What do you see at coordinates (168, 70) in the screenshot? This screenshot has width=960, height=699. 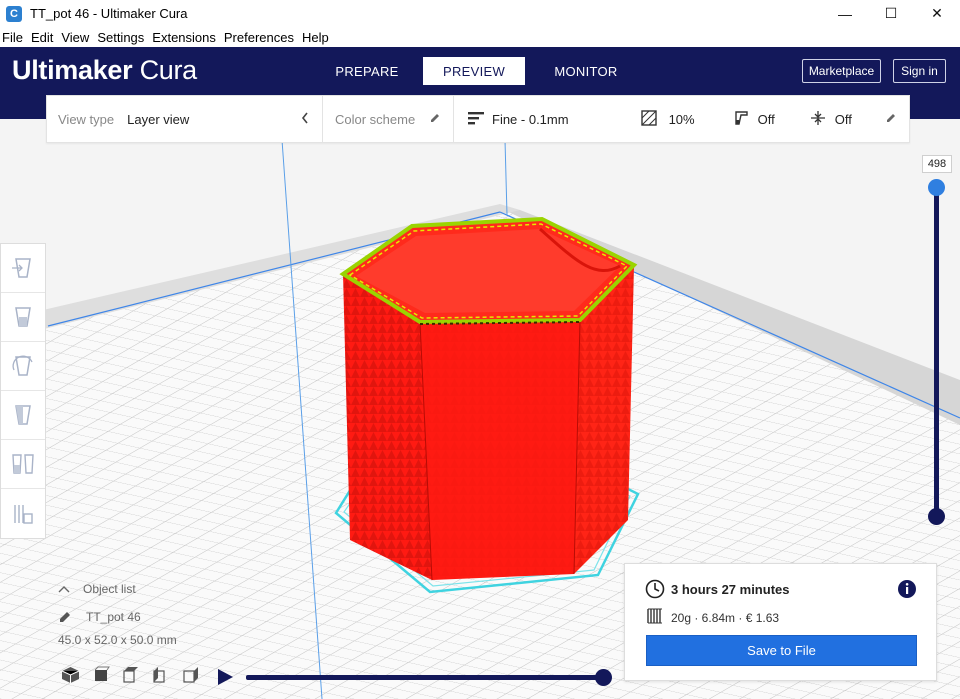 I see `brand-product: Cura` at bounding box center [168, 70].